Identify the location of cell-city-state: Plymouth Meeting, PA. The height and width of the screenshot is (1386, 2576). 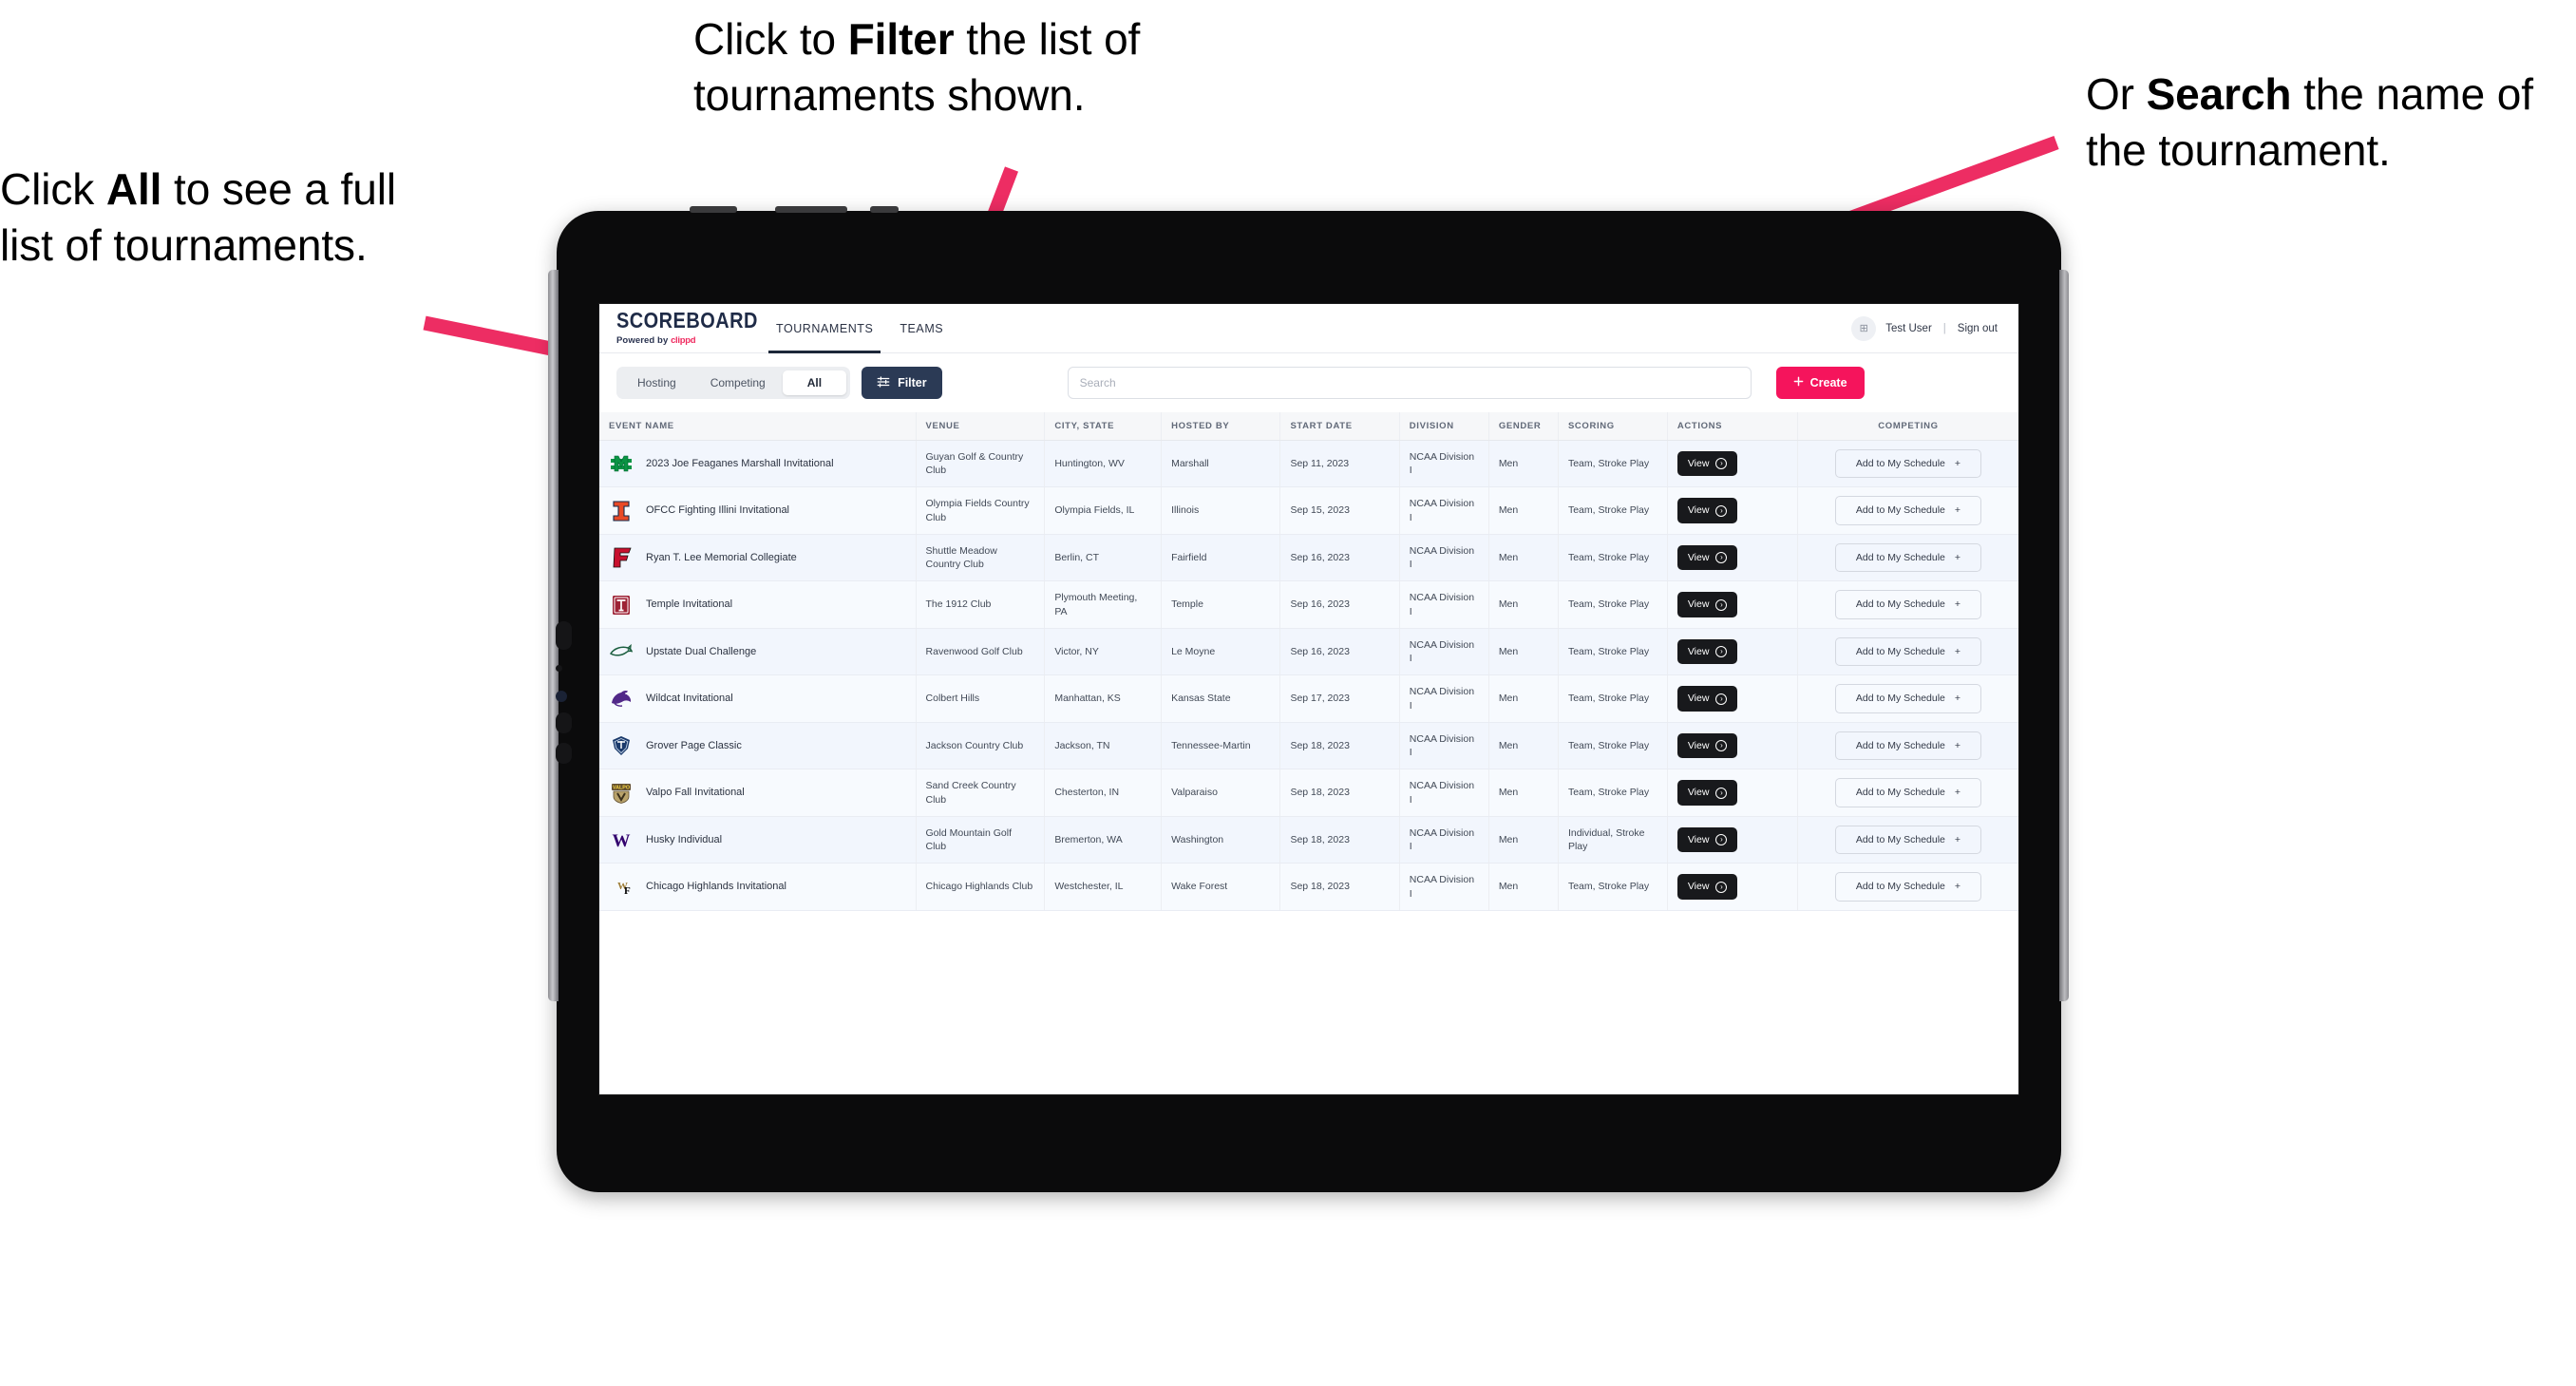
(1103, 604).